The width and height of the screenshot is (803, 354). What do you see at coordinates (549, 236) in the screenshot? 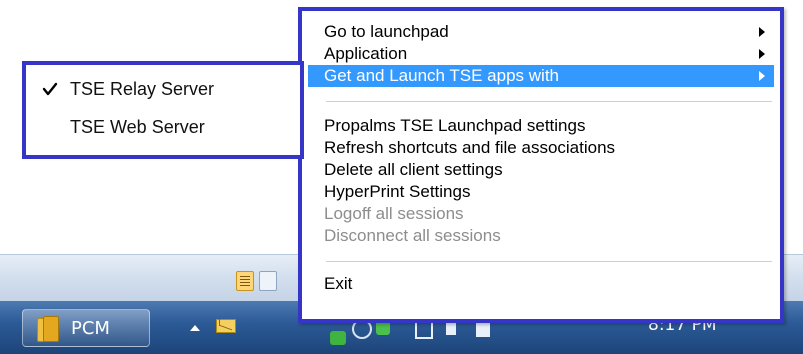
I see `menu-item-disconnect-all-sessions: Disconnect all sessions` at bounding box center [549, 236].